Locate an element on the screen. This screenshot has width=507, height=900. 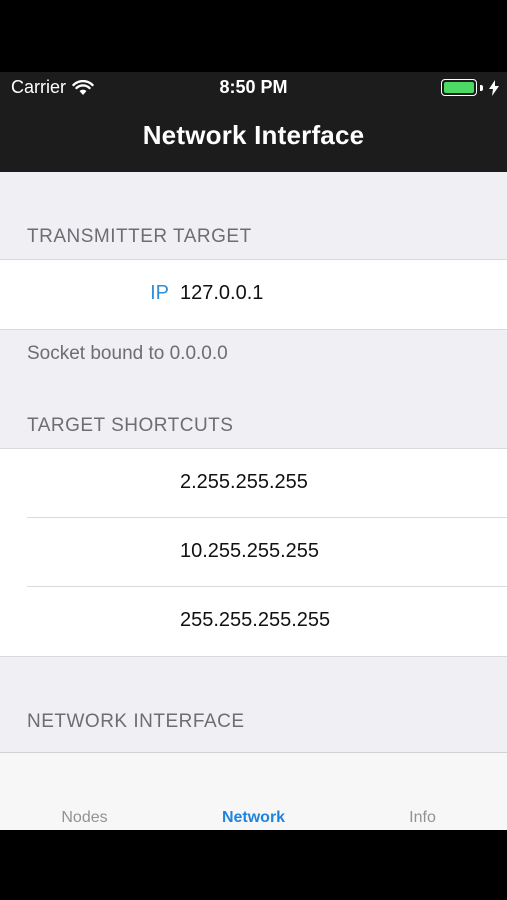
shortcut-value: 2.255.255.255 is located at coordinates (244, 482).